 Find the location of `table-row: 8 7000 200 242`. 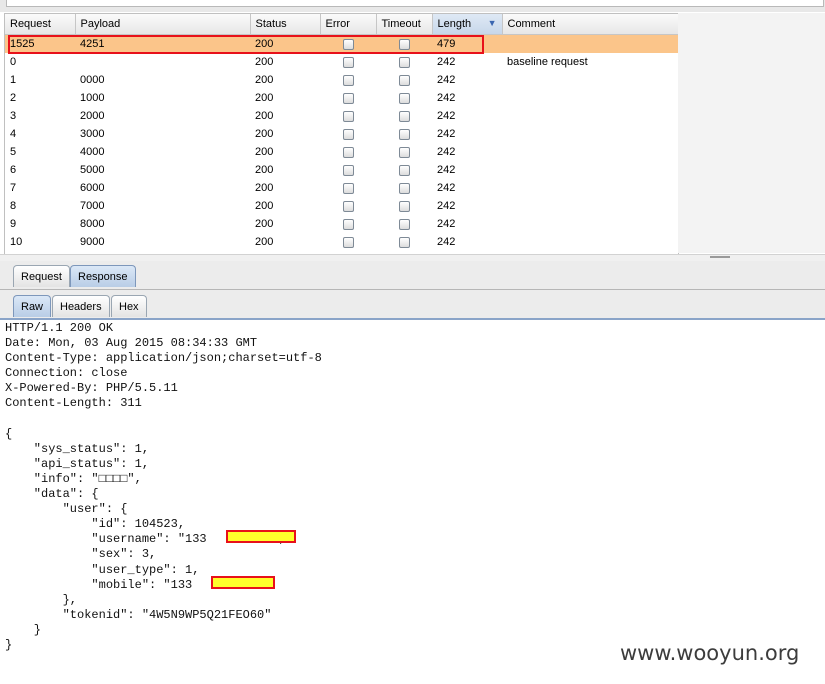

table-row: 8 7000 200 242 is located at coordinates (341, 206).